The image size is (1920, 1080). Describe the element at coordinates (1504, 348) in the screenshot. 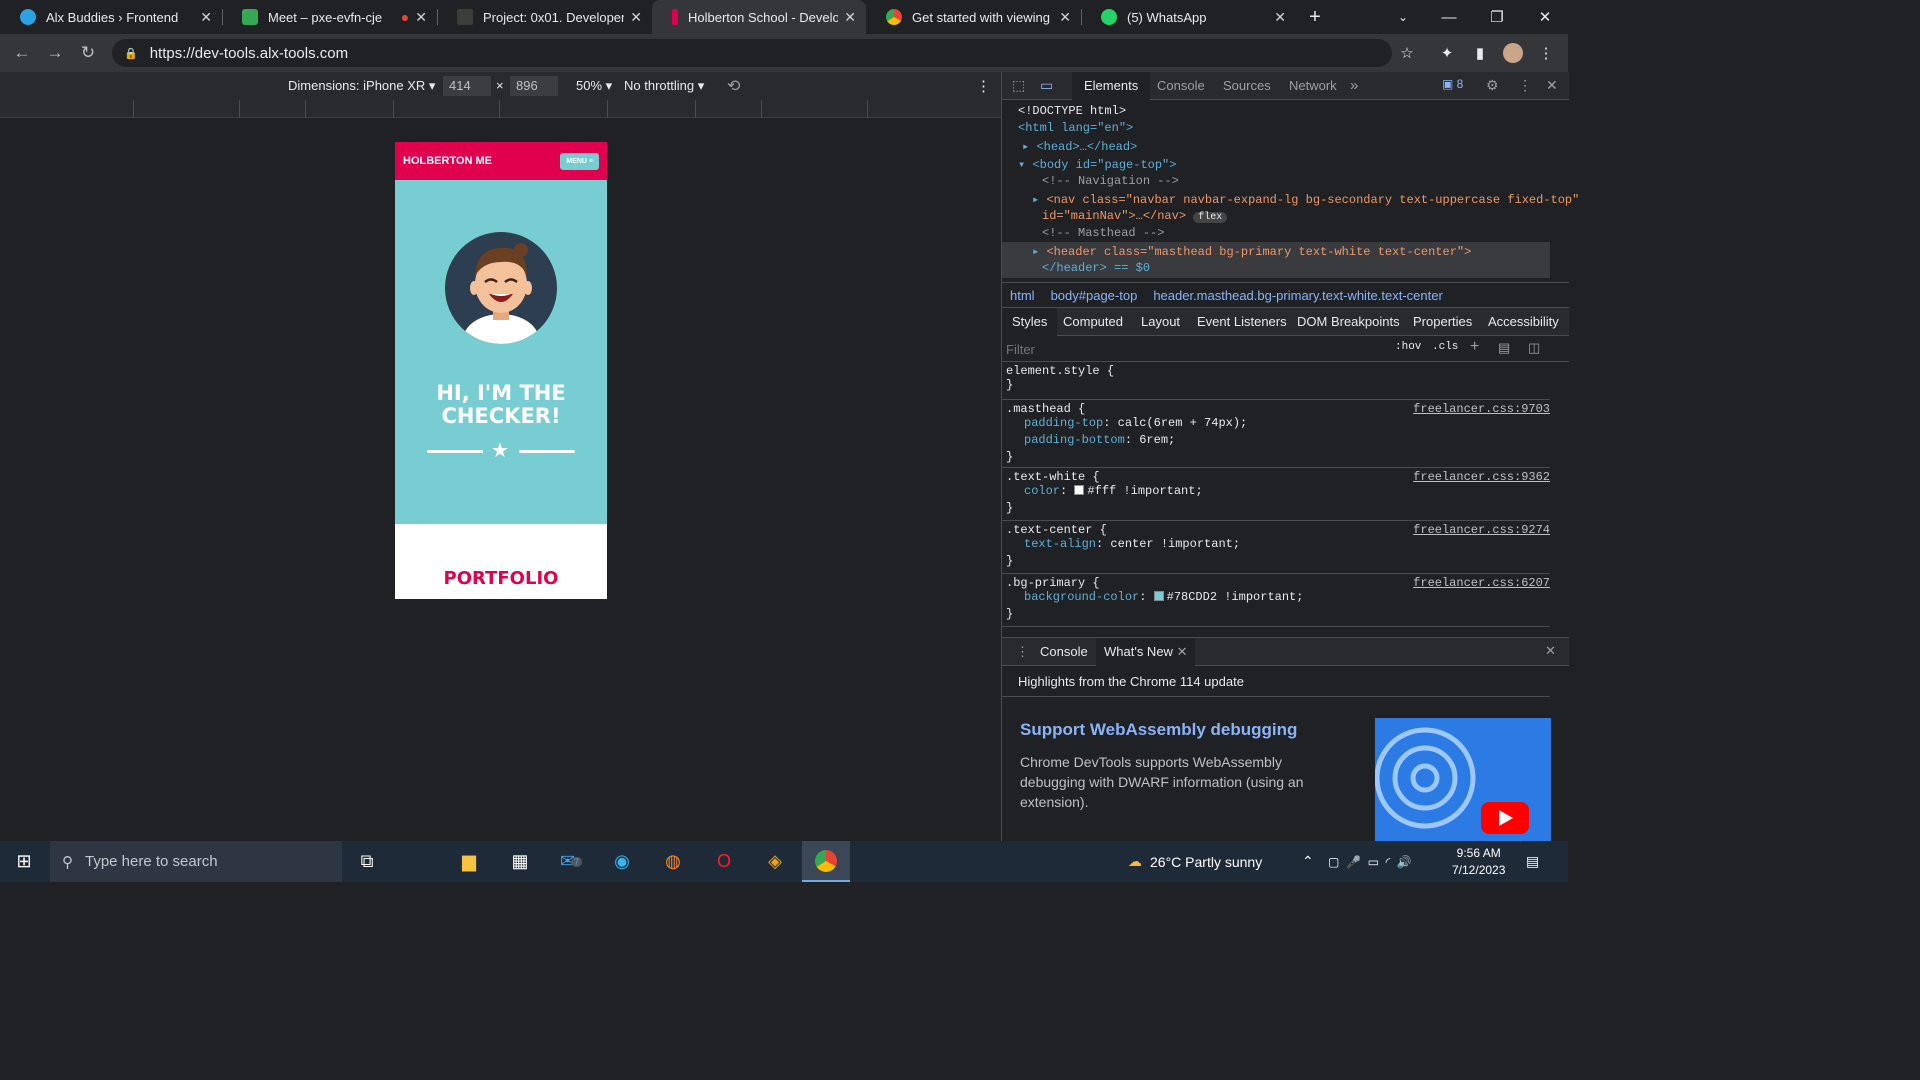

I see `paint-icon: ▤` at that location.